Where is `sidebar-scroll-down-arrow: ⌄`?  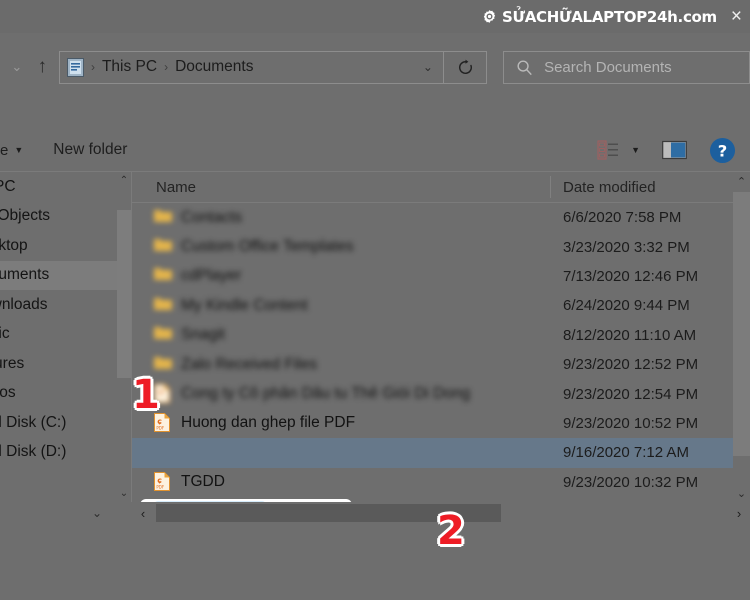
sidebar-scroll-down-arrow: ⌄ is located at coordinates (97, 513).